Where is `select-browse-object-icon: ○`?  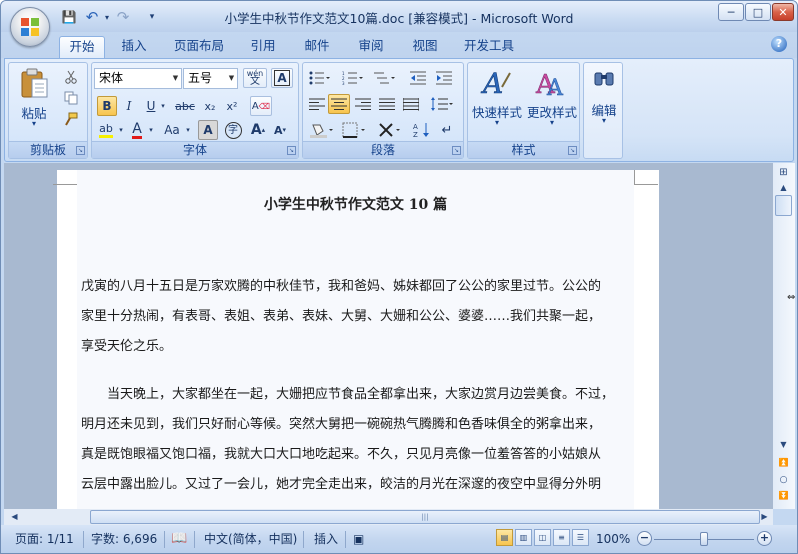 select-browse-object-icon: ○ is located at coordinates (783, 480).